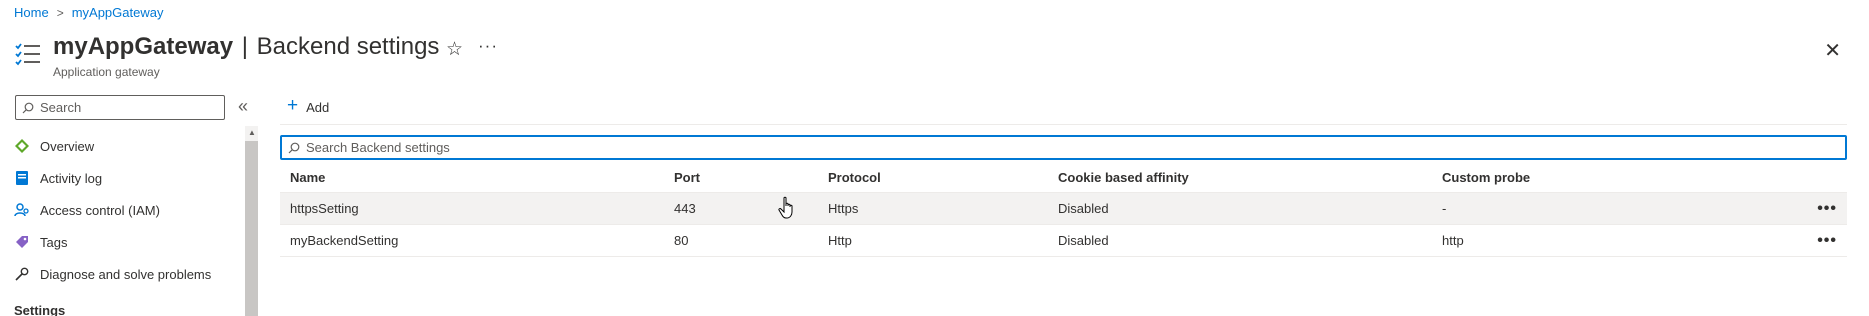  I want to click on cell-protocol: Http, so click(840, 240).